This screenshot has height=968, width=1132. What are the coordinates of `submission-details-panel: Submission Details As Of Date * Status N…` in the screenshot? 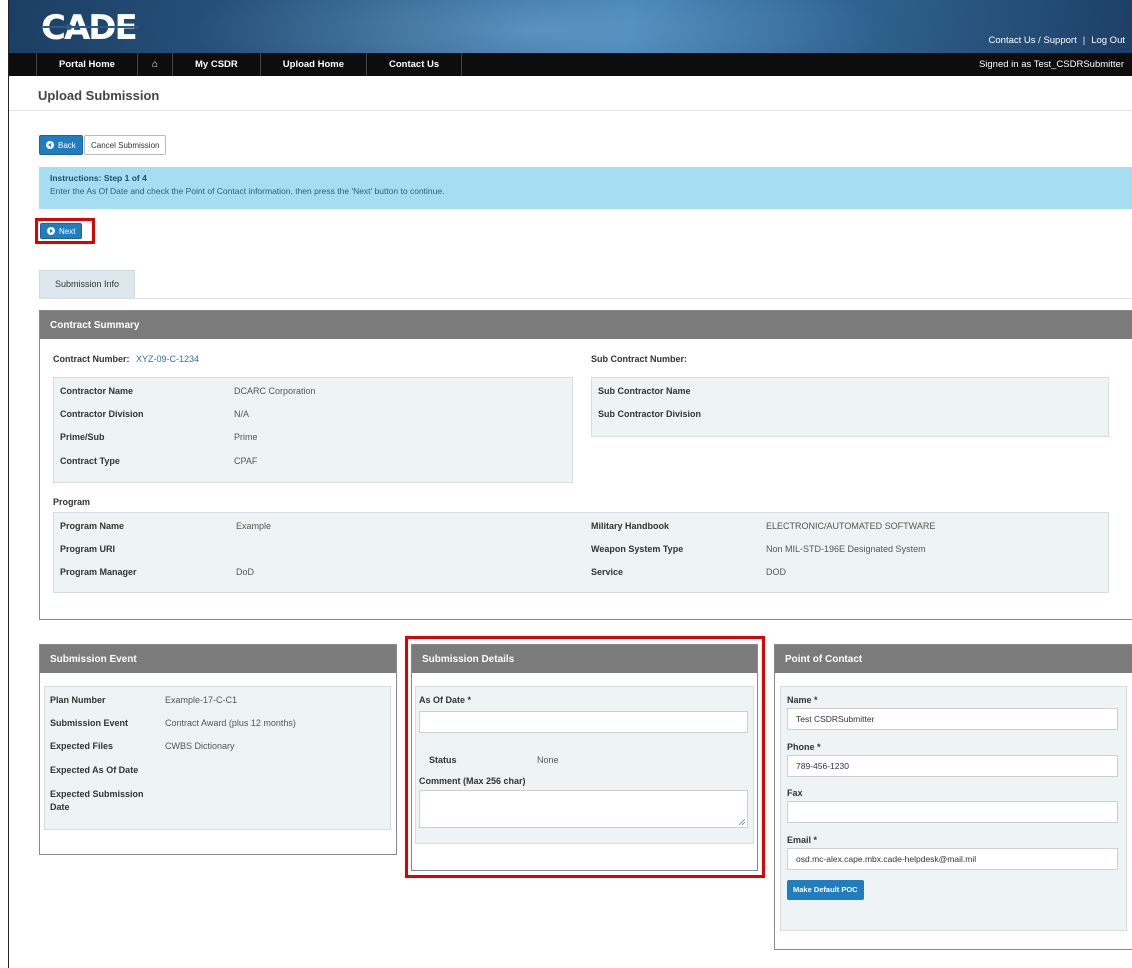 It's located at (584, 757).